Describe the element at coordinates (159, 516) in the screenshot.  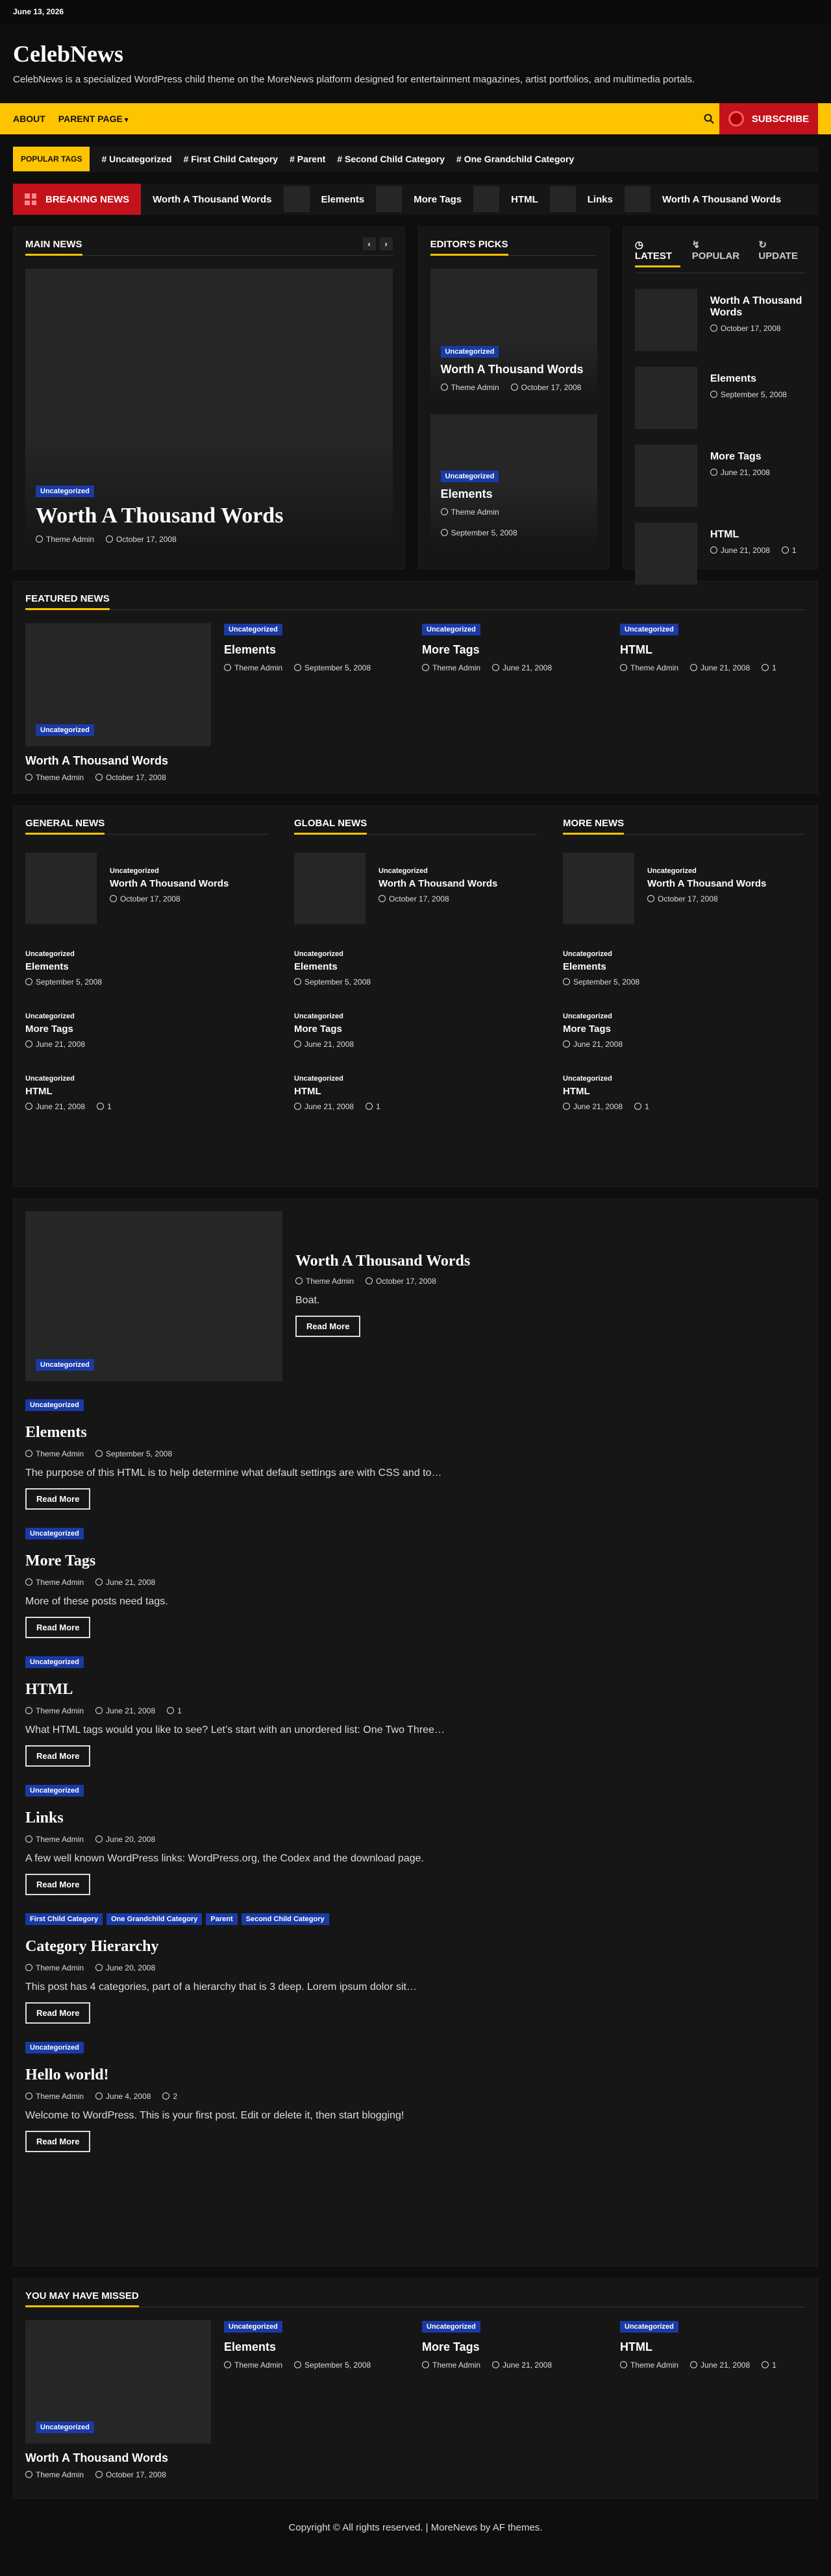
I see `main-news-headline: Worth A Thousand Words` at that location.